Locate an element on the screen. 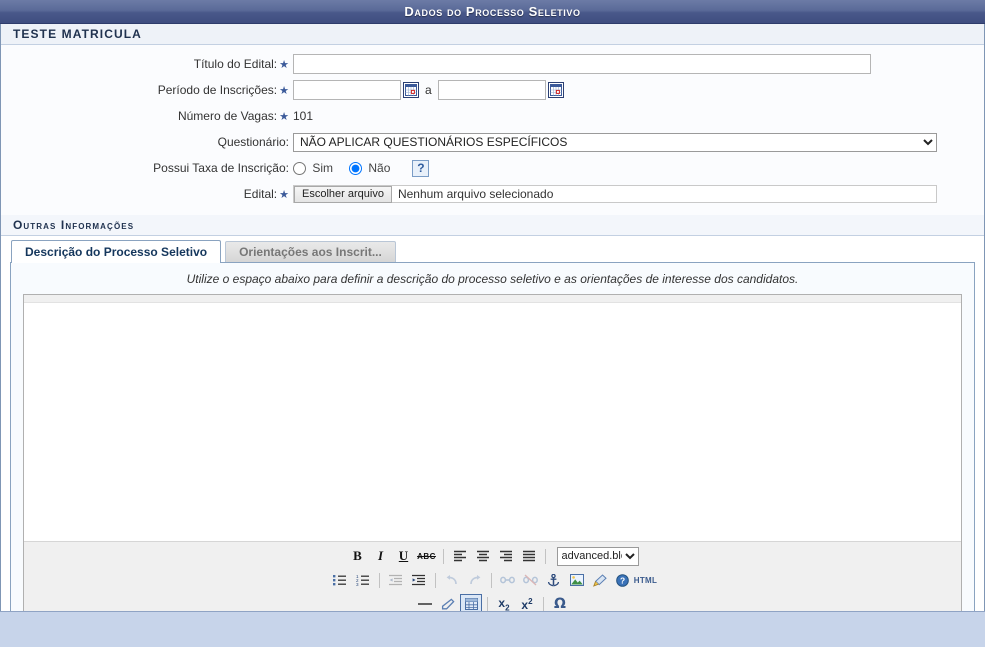 The image size is (985, 647). link-icon is located at coordinates (508, 580).